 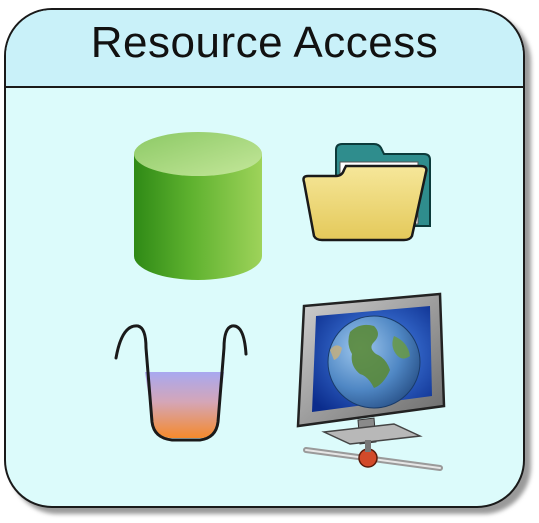 I want to click on folder-icon, so click(x=366, y=192).